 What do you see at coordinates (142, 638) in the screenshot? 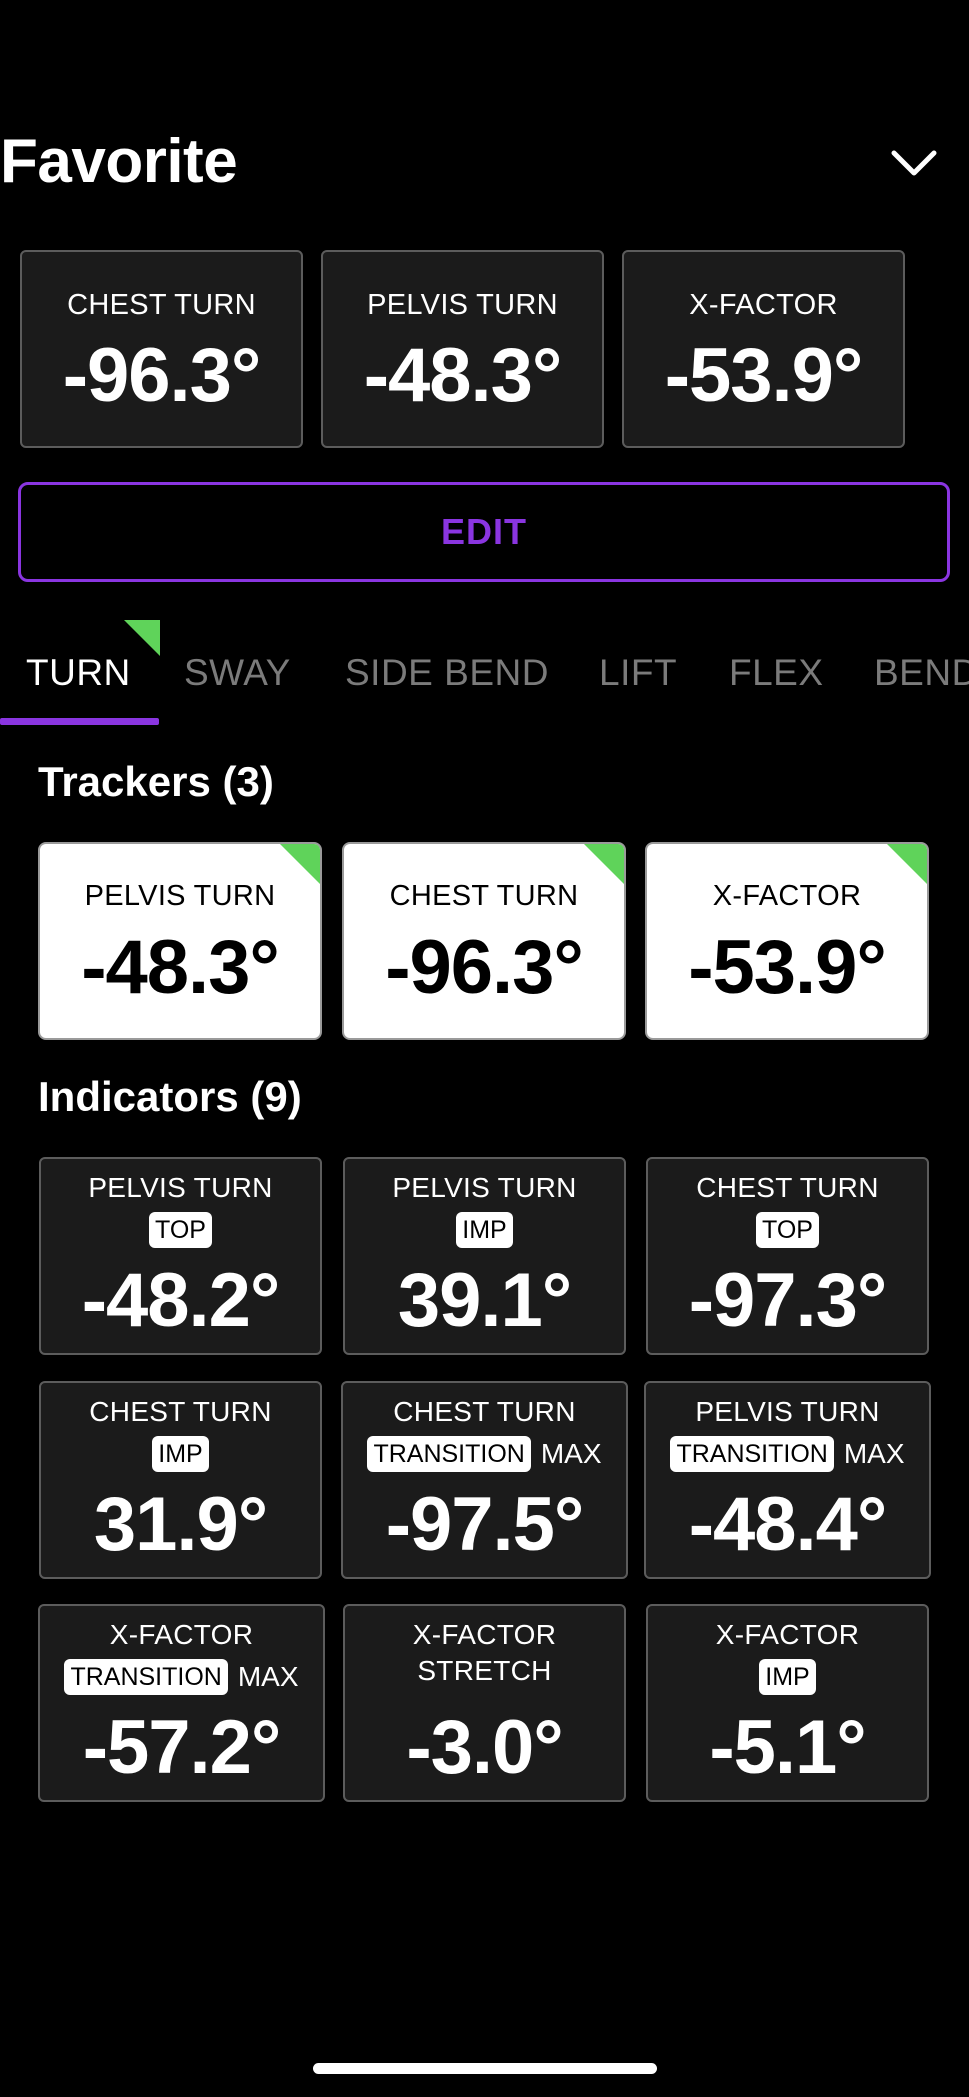
I see `tab-flag-icon` at bounding box center [142, 638].